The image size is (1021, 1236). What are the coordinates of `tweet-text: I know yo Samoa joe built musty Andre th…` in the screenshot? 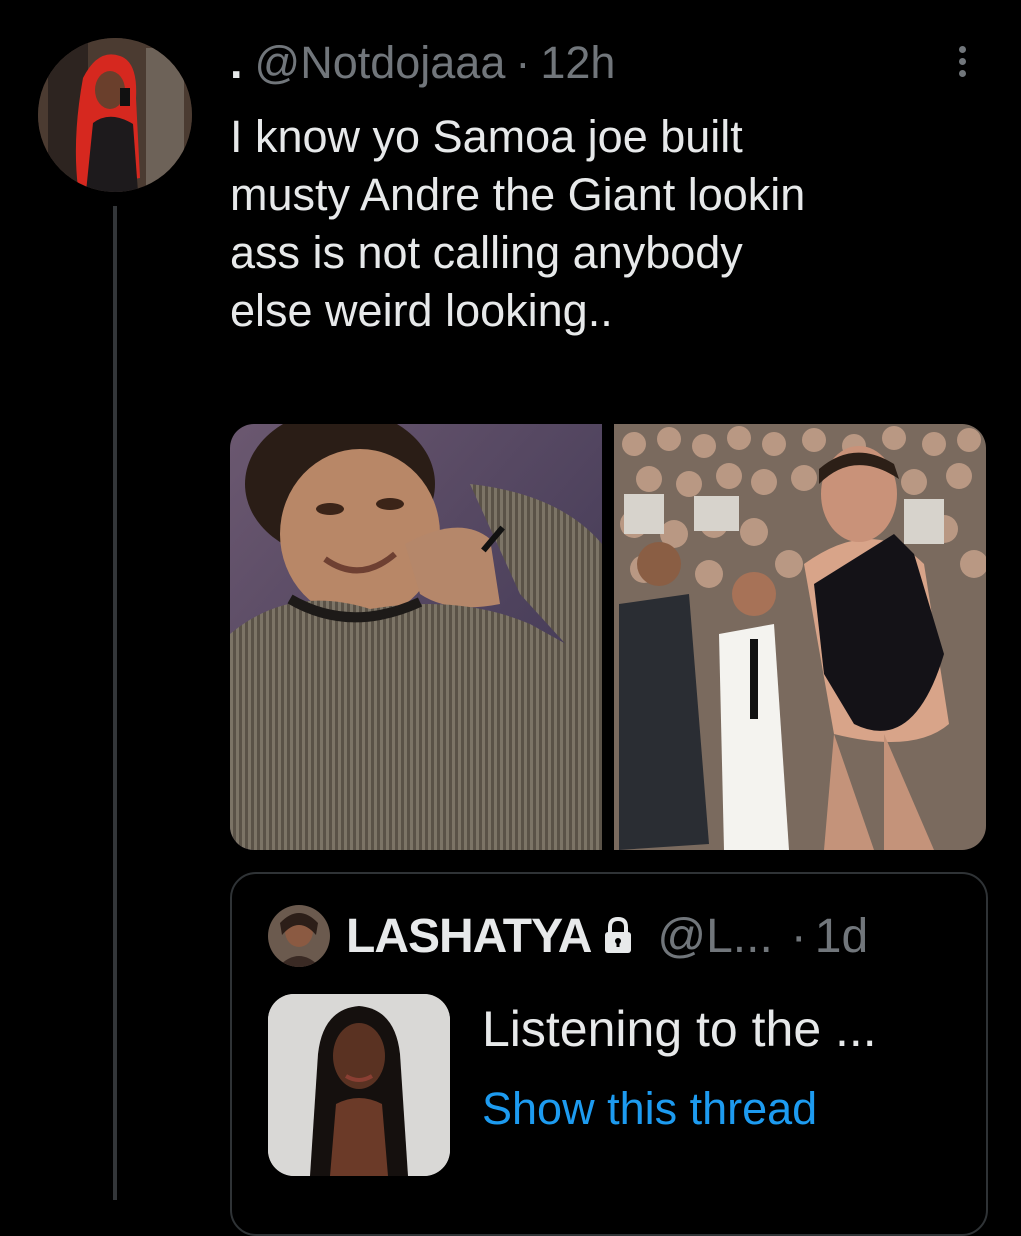 It's located at (615, 224).